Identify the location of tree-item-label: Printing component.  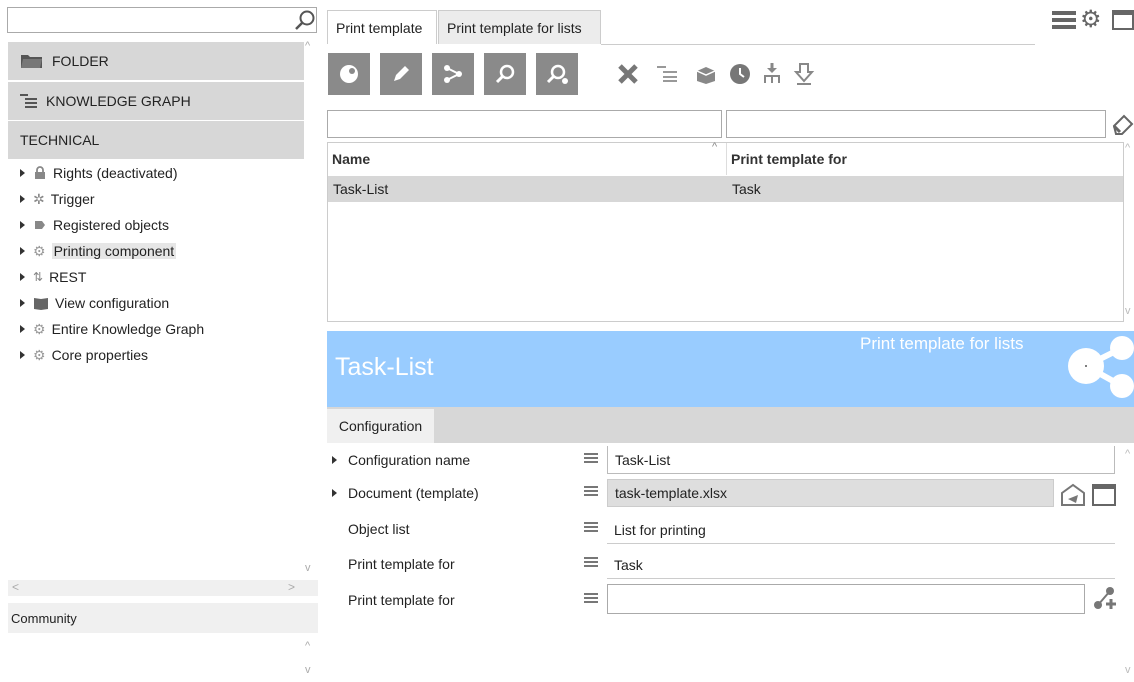
(114, 251).